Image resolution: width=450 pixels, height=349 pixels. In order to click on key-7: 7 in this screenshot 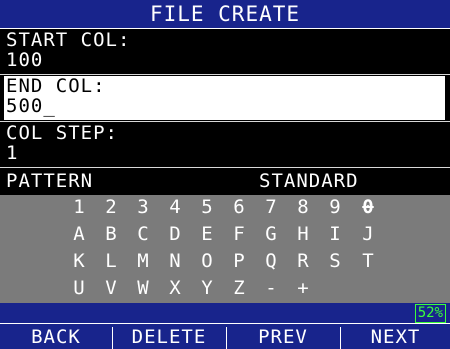, I will do `click(271, 207)`.